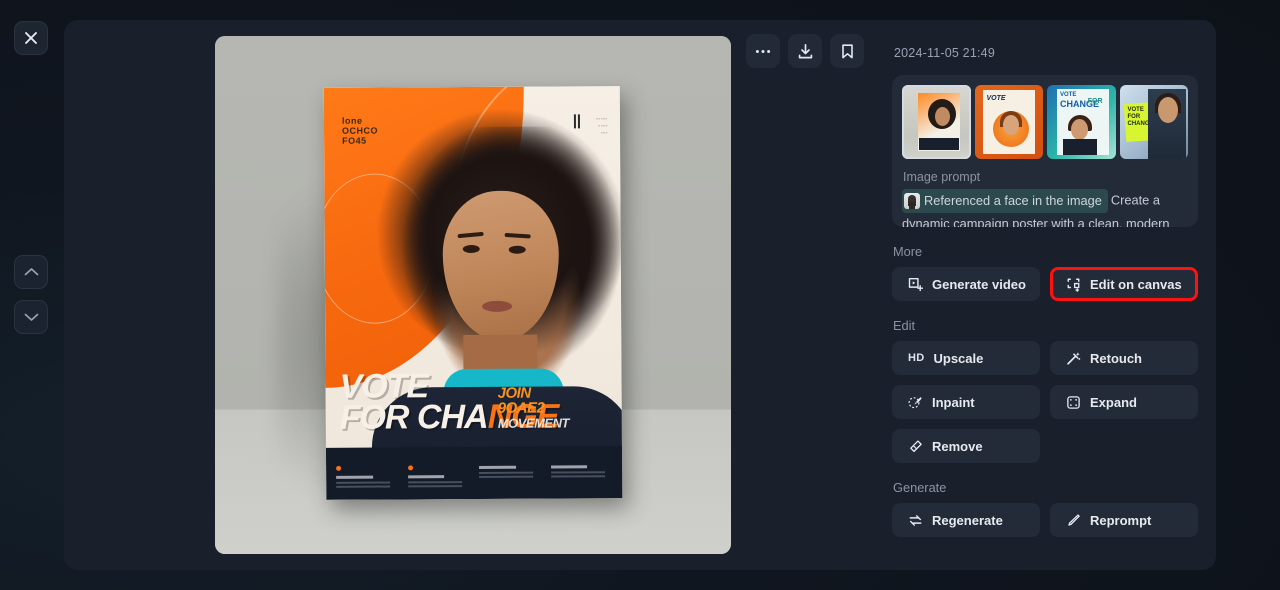 This screenshot has width=1280, height=590. I want to click on next-image-button, so click(31, 317).